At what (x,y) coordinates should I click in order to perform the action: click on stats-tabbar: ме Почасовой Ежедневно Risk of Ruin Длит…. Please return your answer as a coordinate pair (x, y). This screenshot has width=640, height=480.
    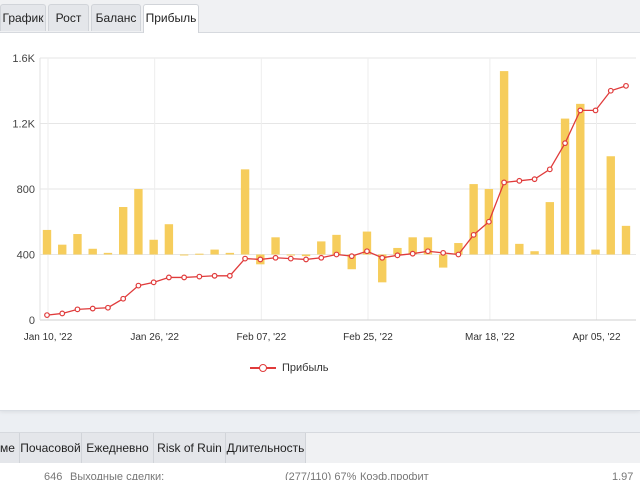
    Looking at the image, I should click on (320, 448).